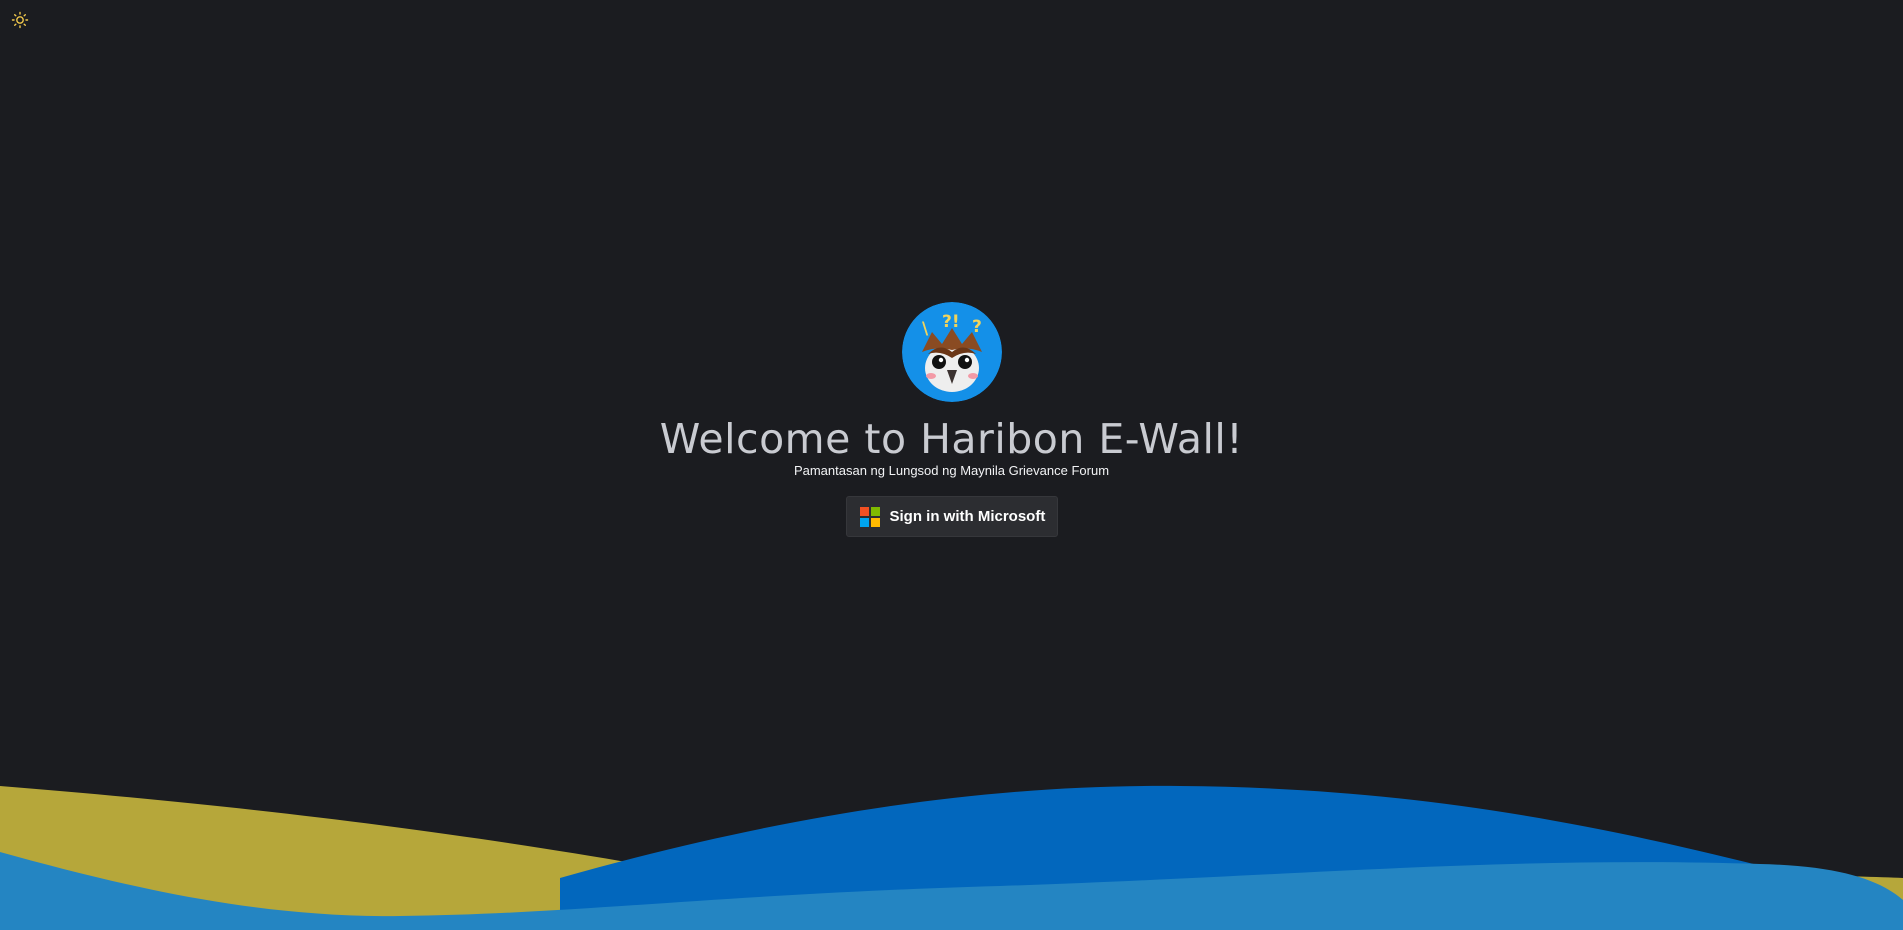  Describe the element at coordinates (869, 516) in the screenshot. I see `microsoft-logo-icon` at that location.